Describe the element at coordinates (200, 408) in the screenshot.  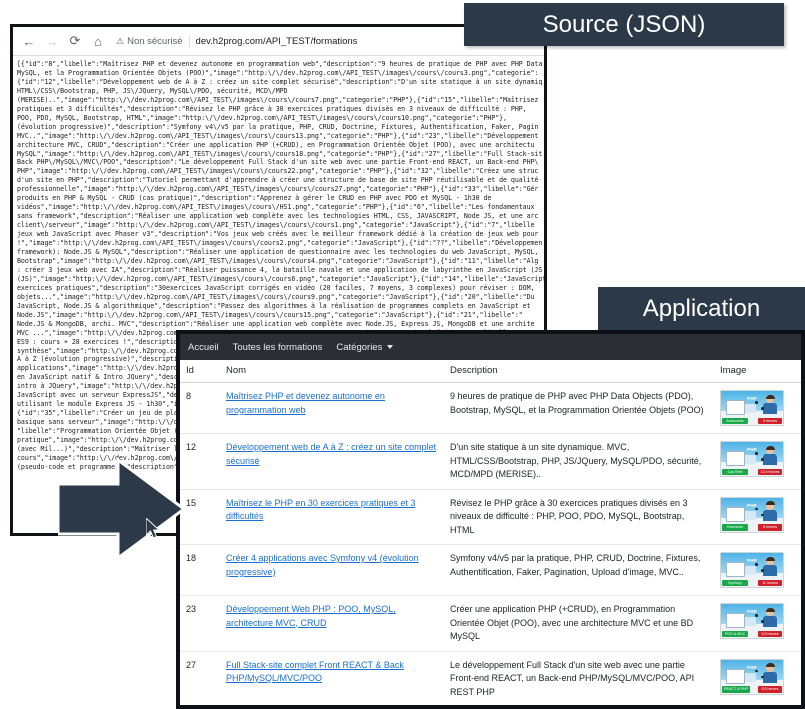
I see `cell-id: 8` at that location.